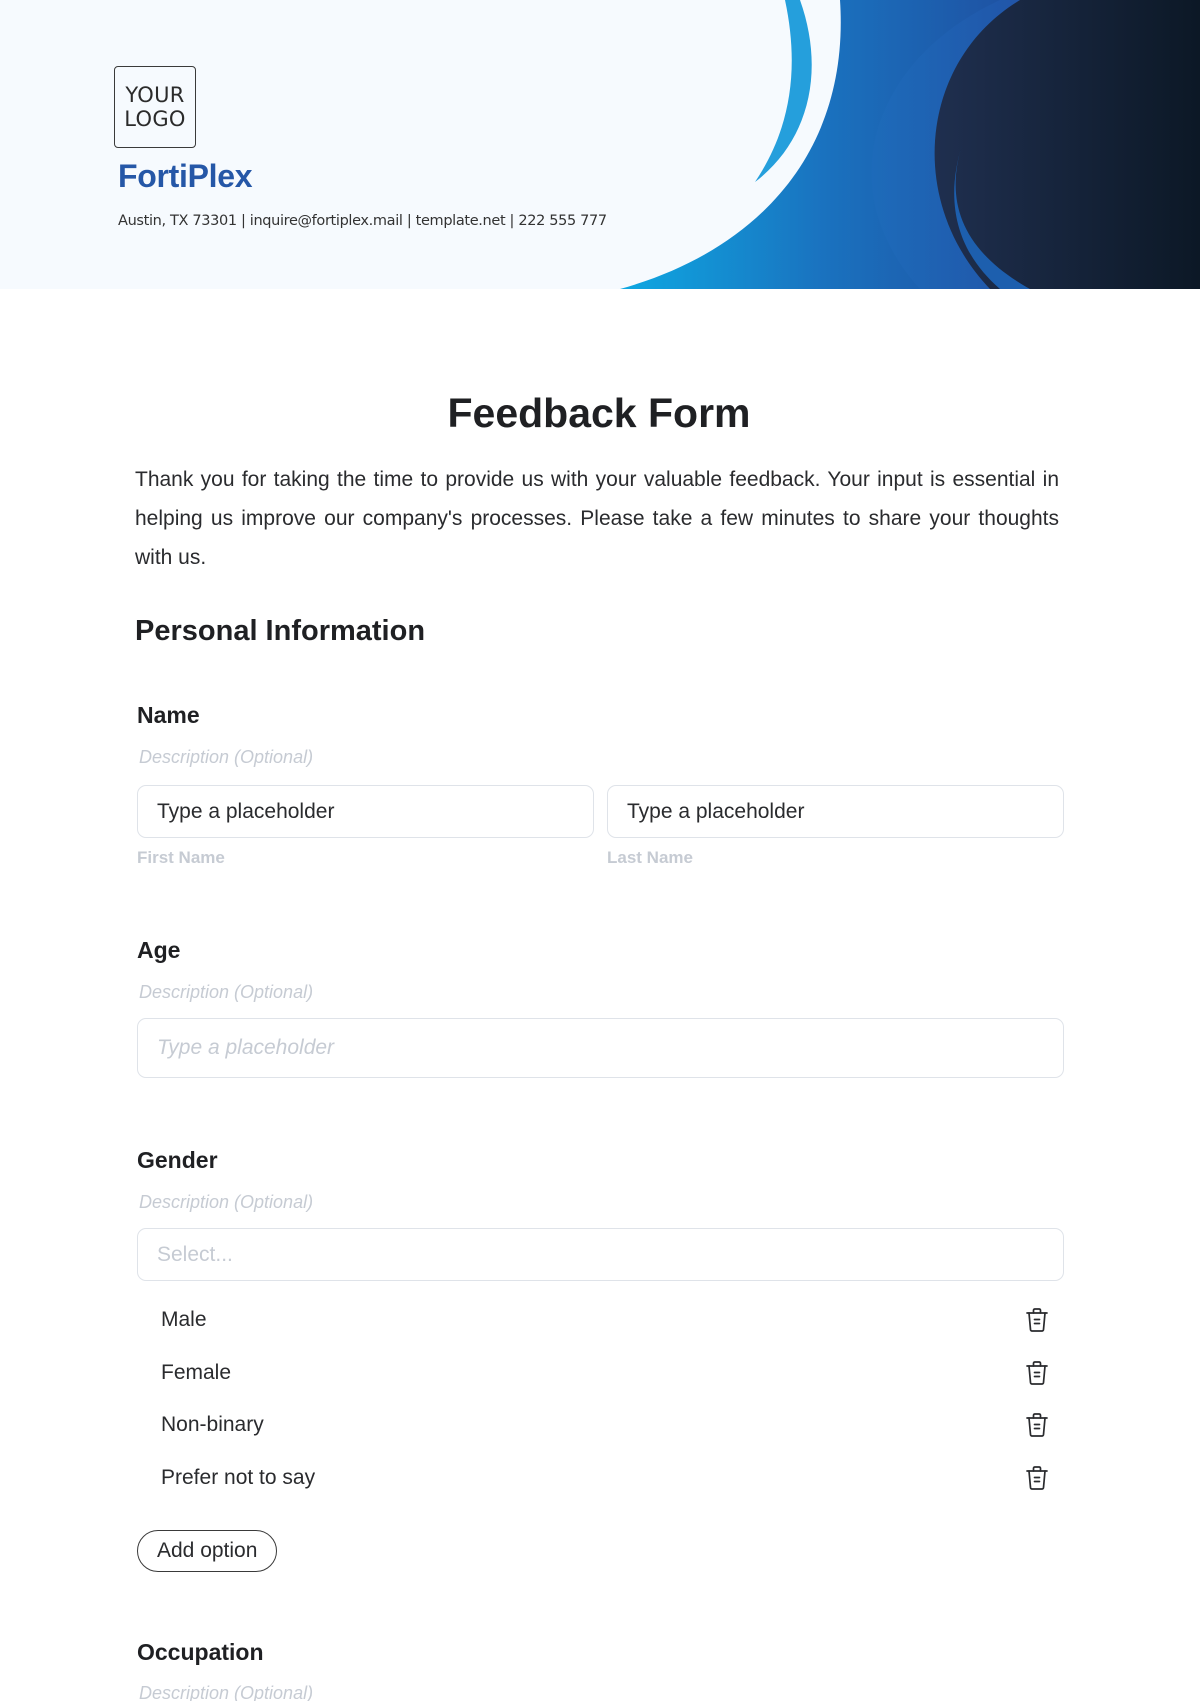 The image size is (1200, 1701). Describe the element at coordinates (226, 1692) in the screenshot. I see `occupation-field-description: Description (Optional)` at that location.